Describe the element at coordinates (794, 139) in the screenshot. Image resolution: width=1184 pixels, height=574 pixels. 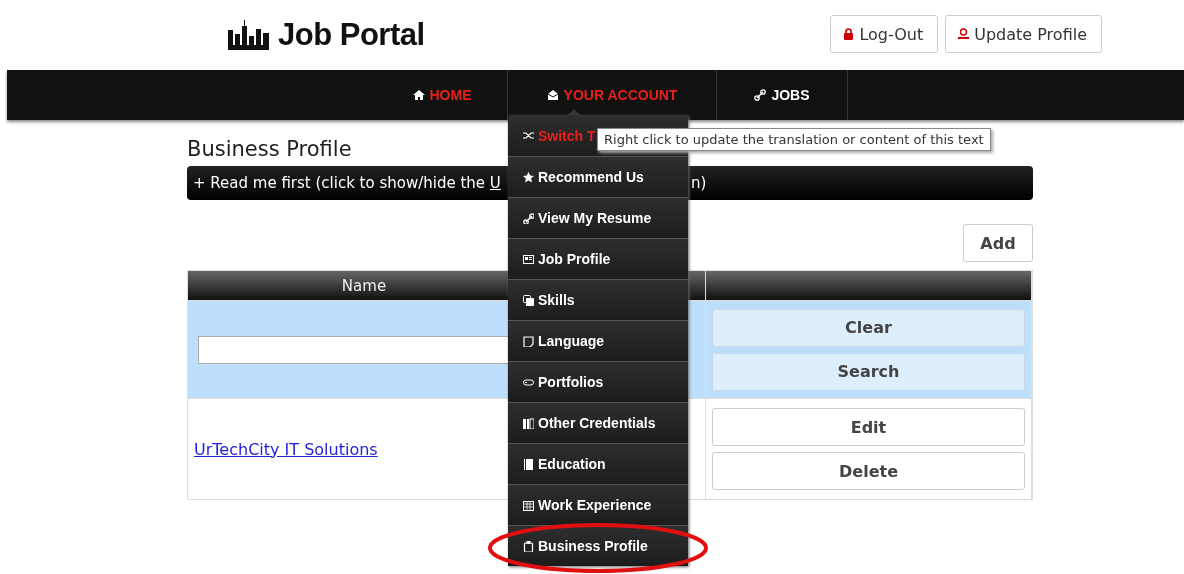
I see `tooltip: Right click to update the translation or content of this text` at that location.